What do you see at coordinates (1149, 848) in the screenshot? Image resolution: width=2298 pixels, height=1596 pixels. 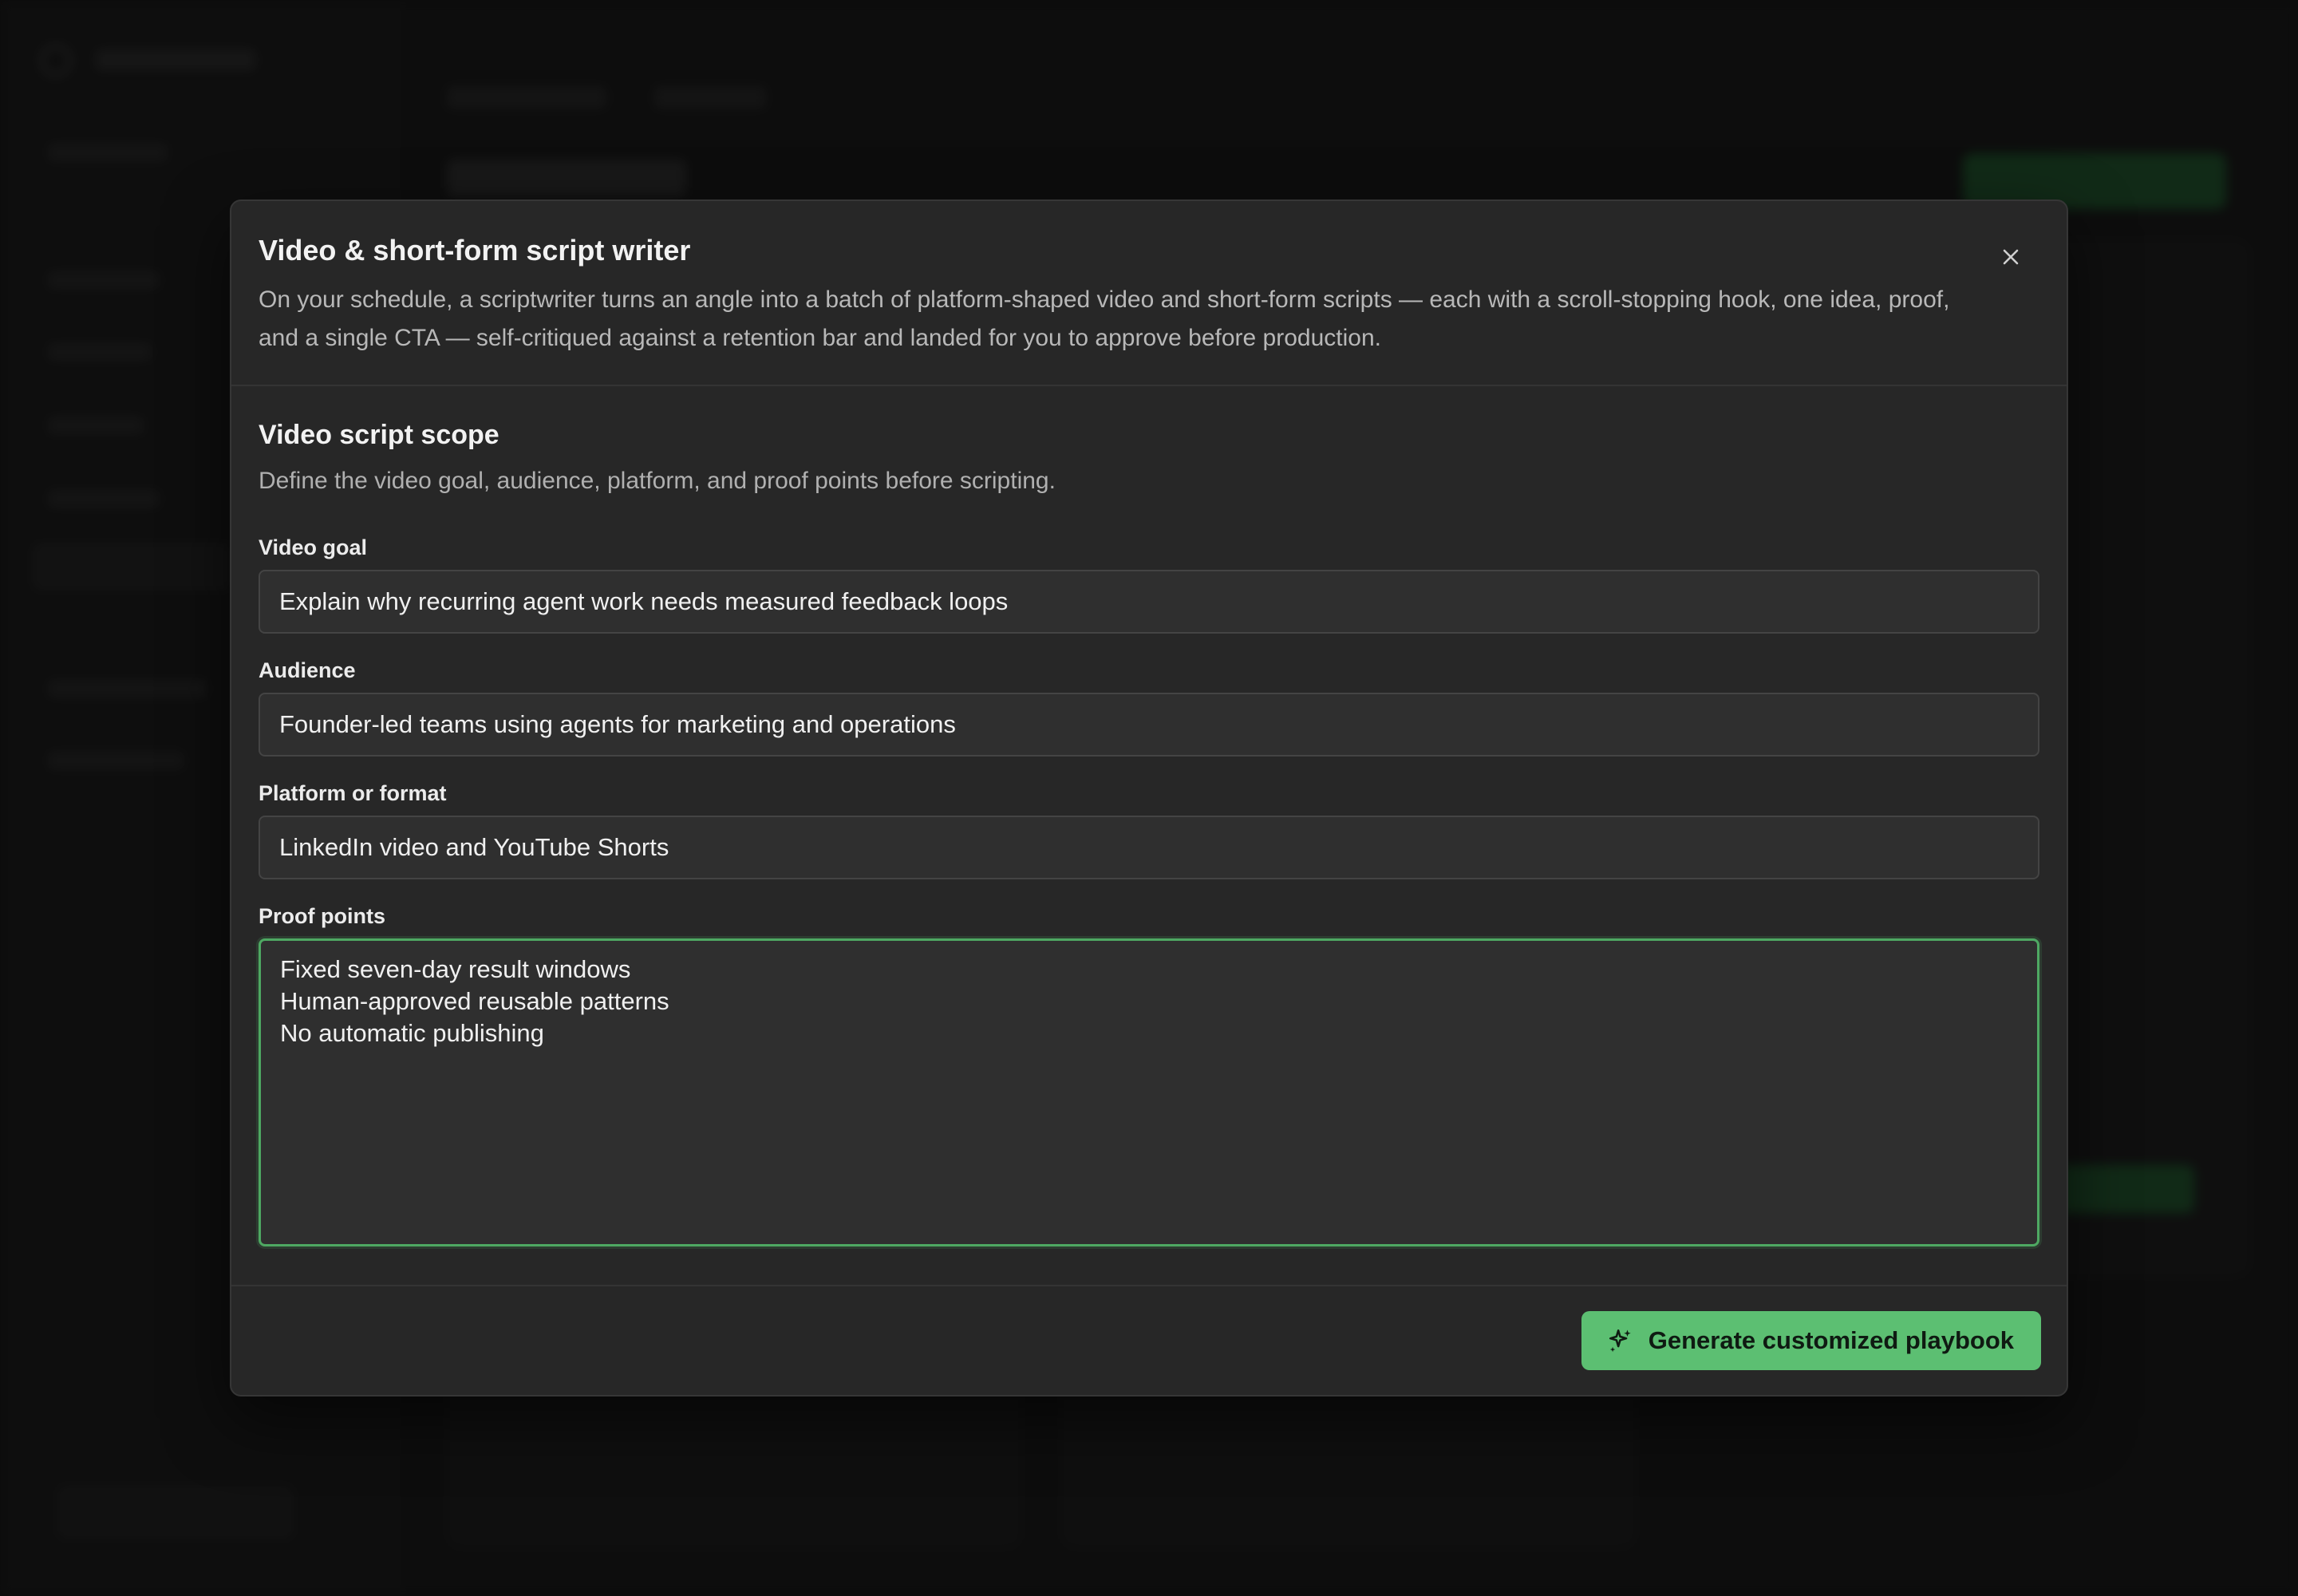 I see `platform-input` at bounding box center [1149, 848].